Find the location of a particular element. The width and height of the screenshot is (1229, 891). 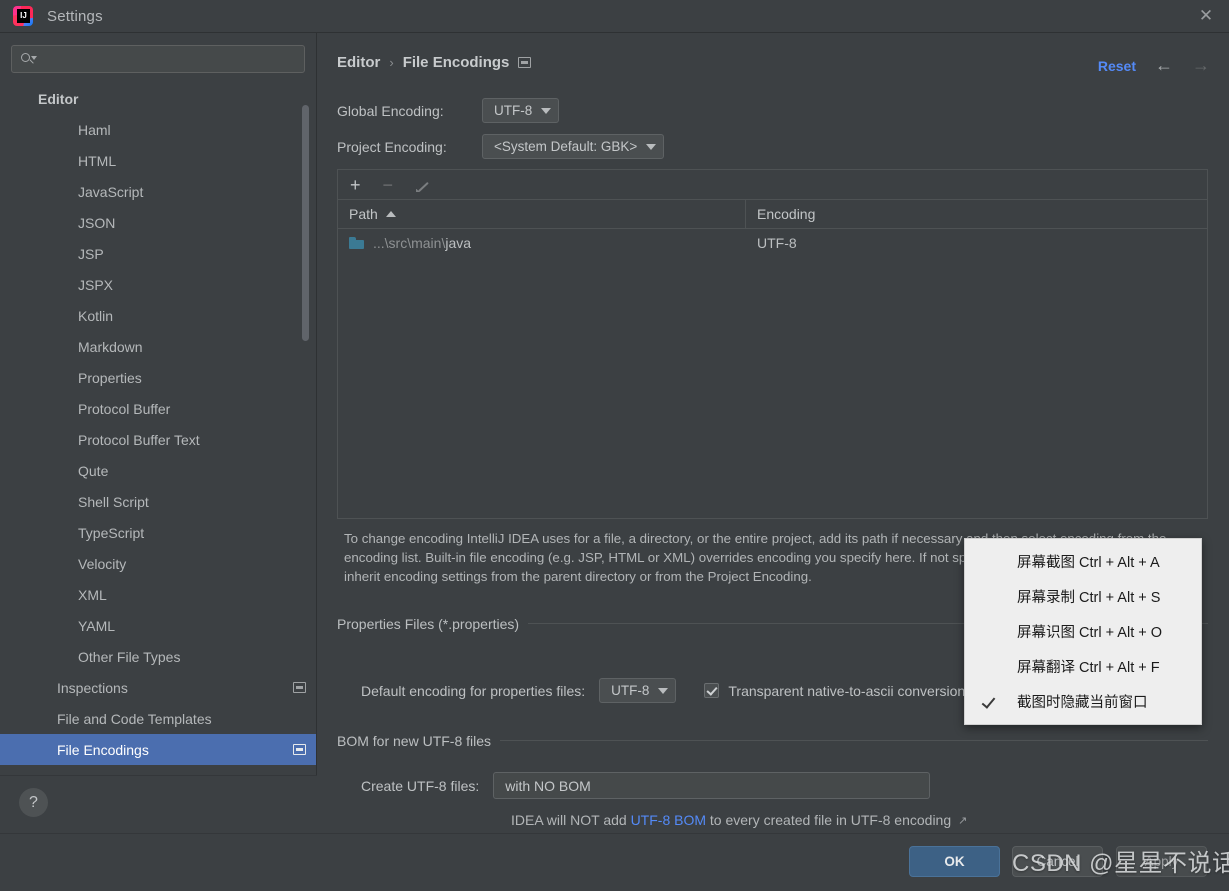

sidebar-item-yaml: YAML is located at coordinates (158, 625).